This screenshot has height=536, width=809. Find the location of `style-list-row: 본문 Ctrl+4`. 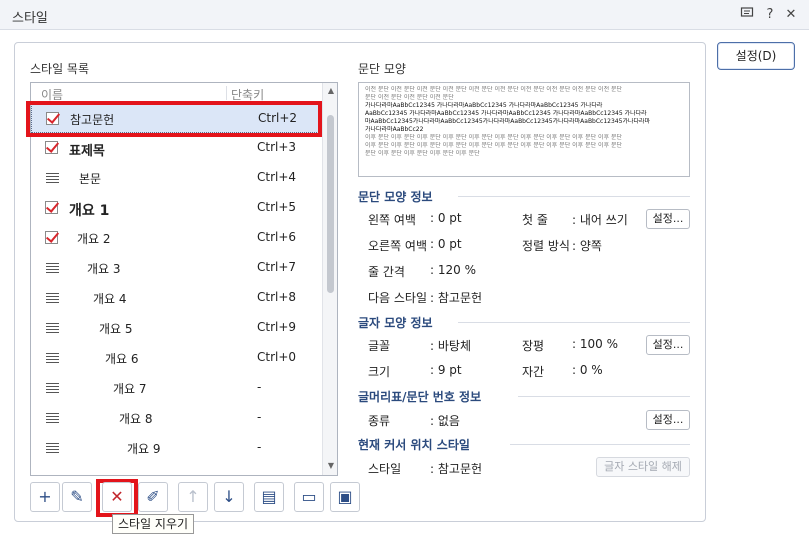

style-list-row: 본문 Ctrl+4 is located at coordinates (176, 178).